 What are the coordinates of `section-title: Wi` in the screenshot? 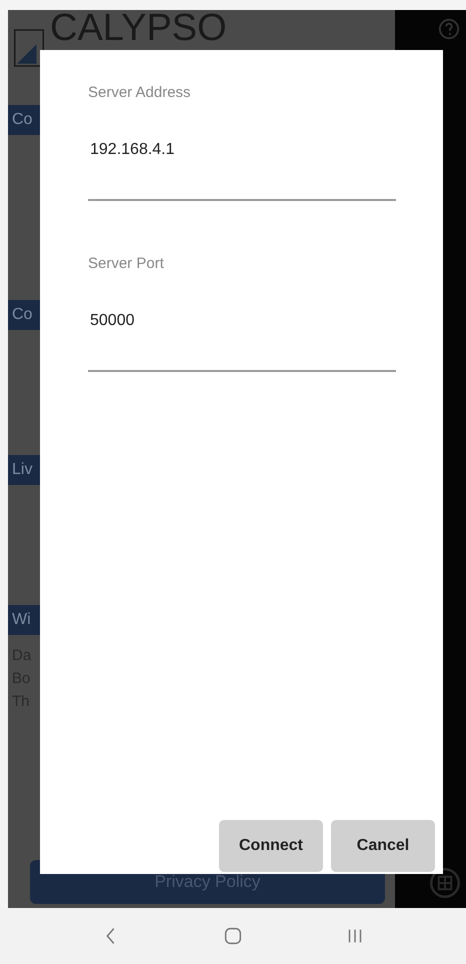 It's located at (21, 620).